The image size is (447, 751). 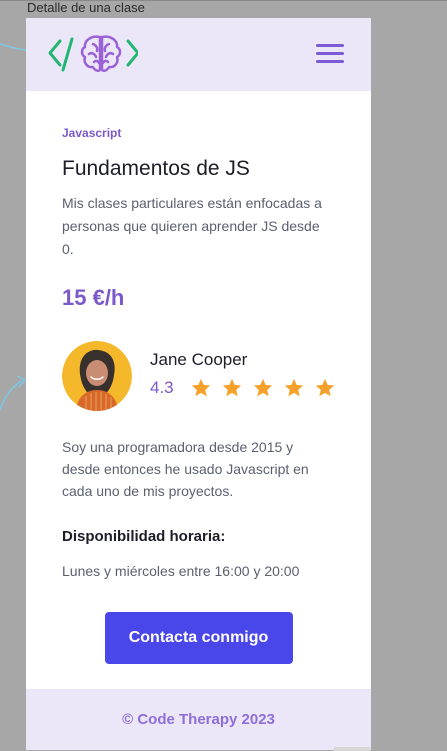 I want to click on app-footer: © Code Therapy 2023, so click(x=198, y=719).